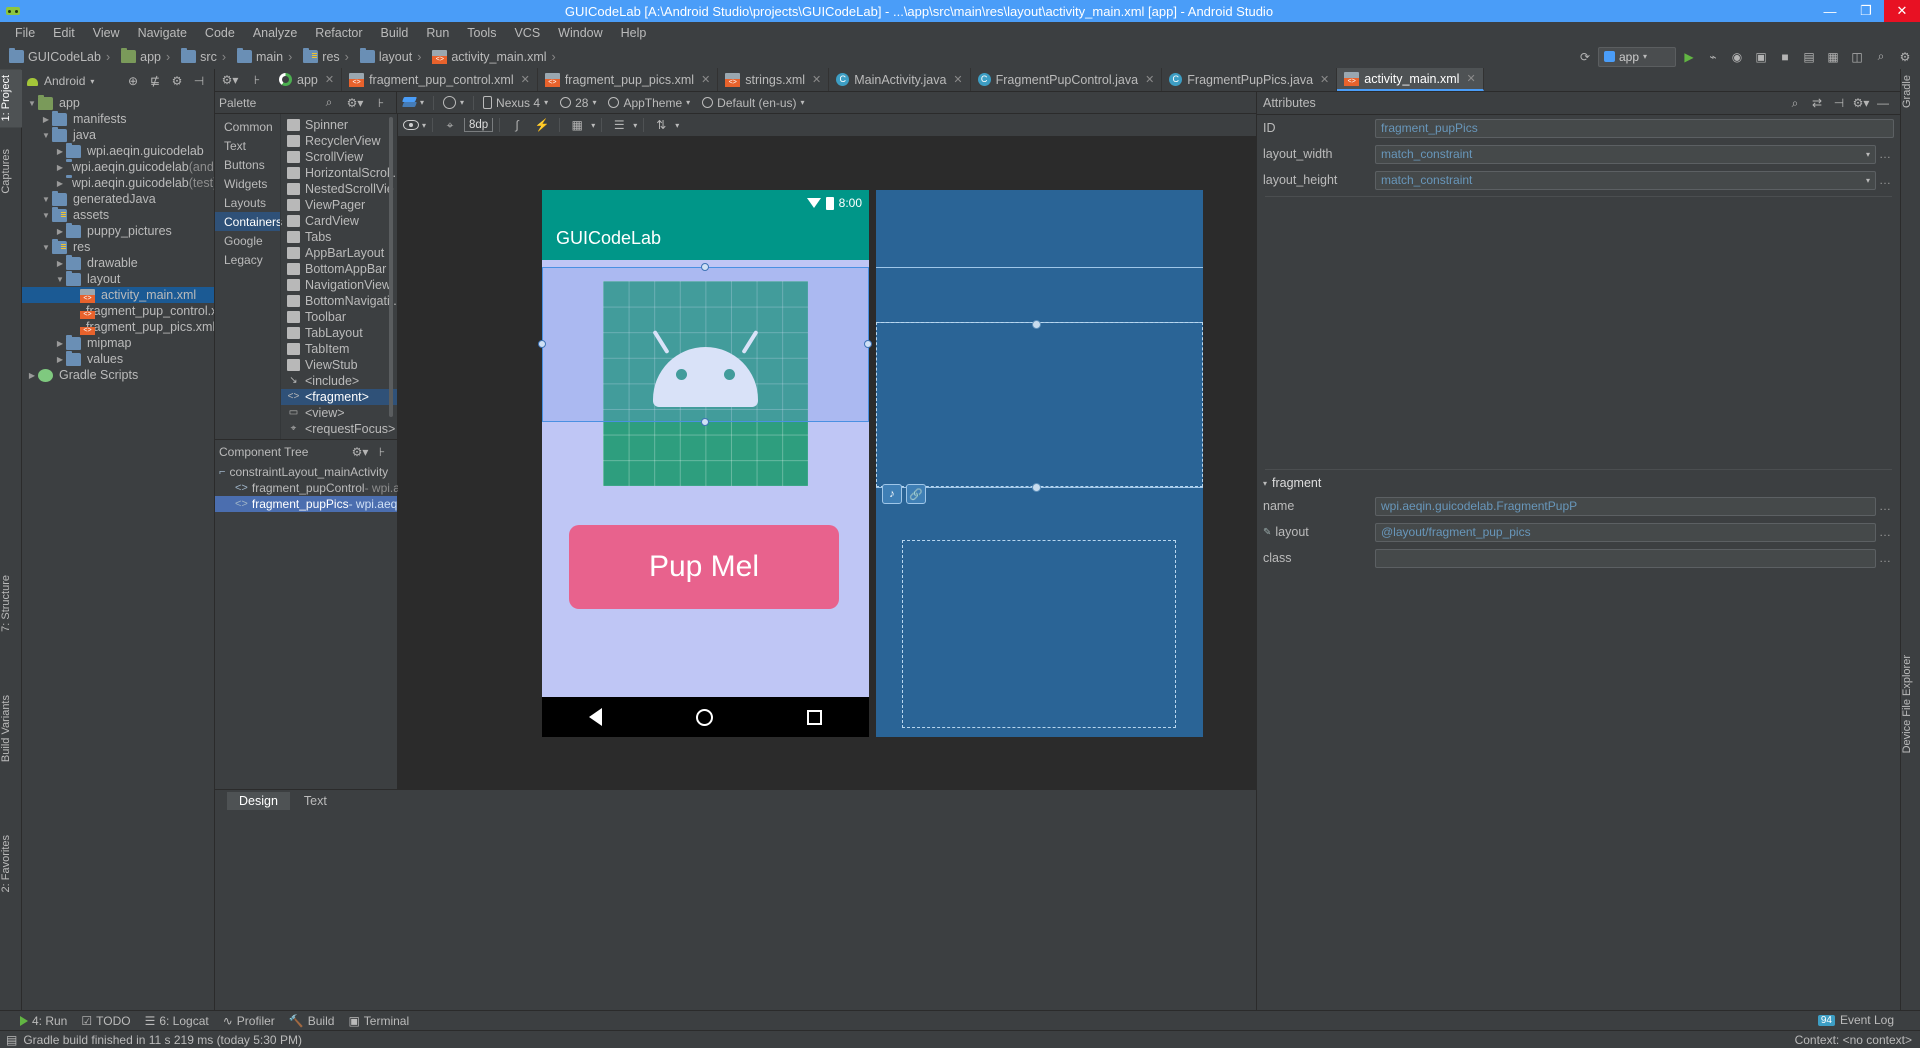 The height and width of the screenshot is (1048, 1920). Describe the element at coordinates (1785, 56) in the screenshot. I see `stop-icon: ■` at that location.